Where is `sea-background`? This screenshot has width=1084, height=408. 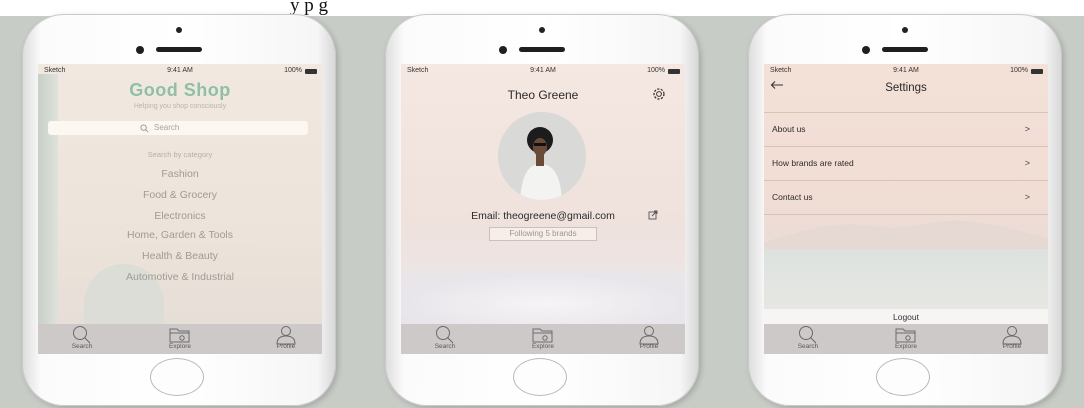
sea-background is located at coordinates (906, 279).